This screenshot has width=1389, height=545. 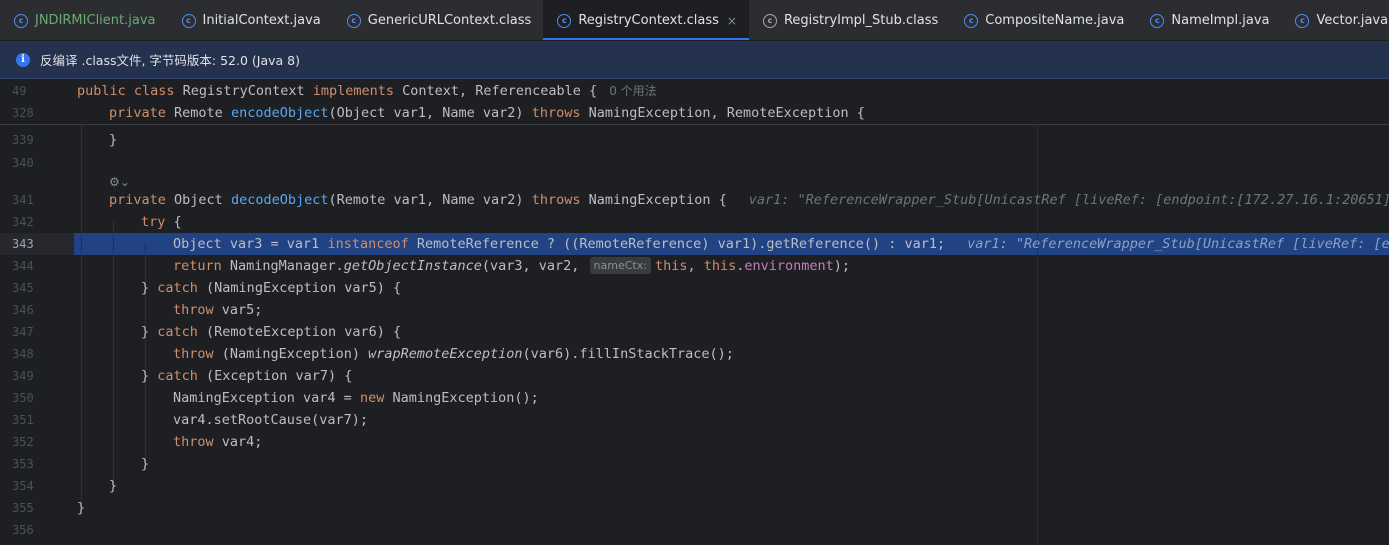 I want to click on line-number: 350, so click(x=23, y=398).